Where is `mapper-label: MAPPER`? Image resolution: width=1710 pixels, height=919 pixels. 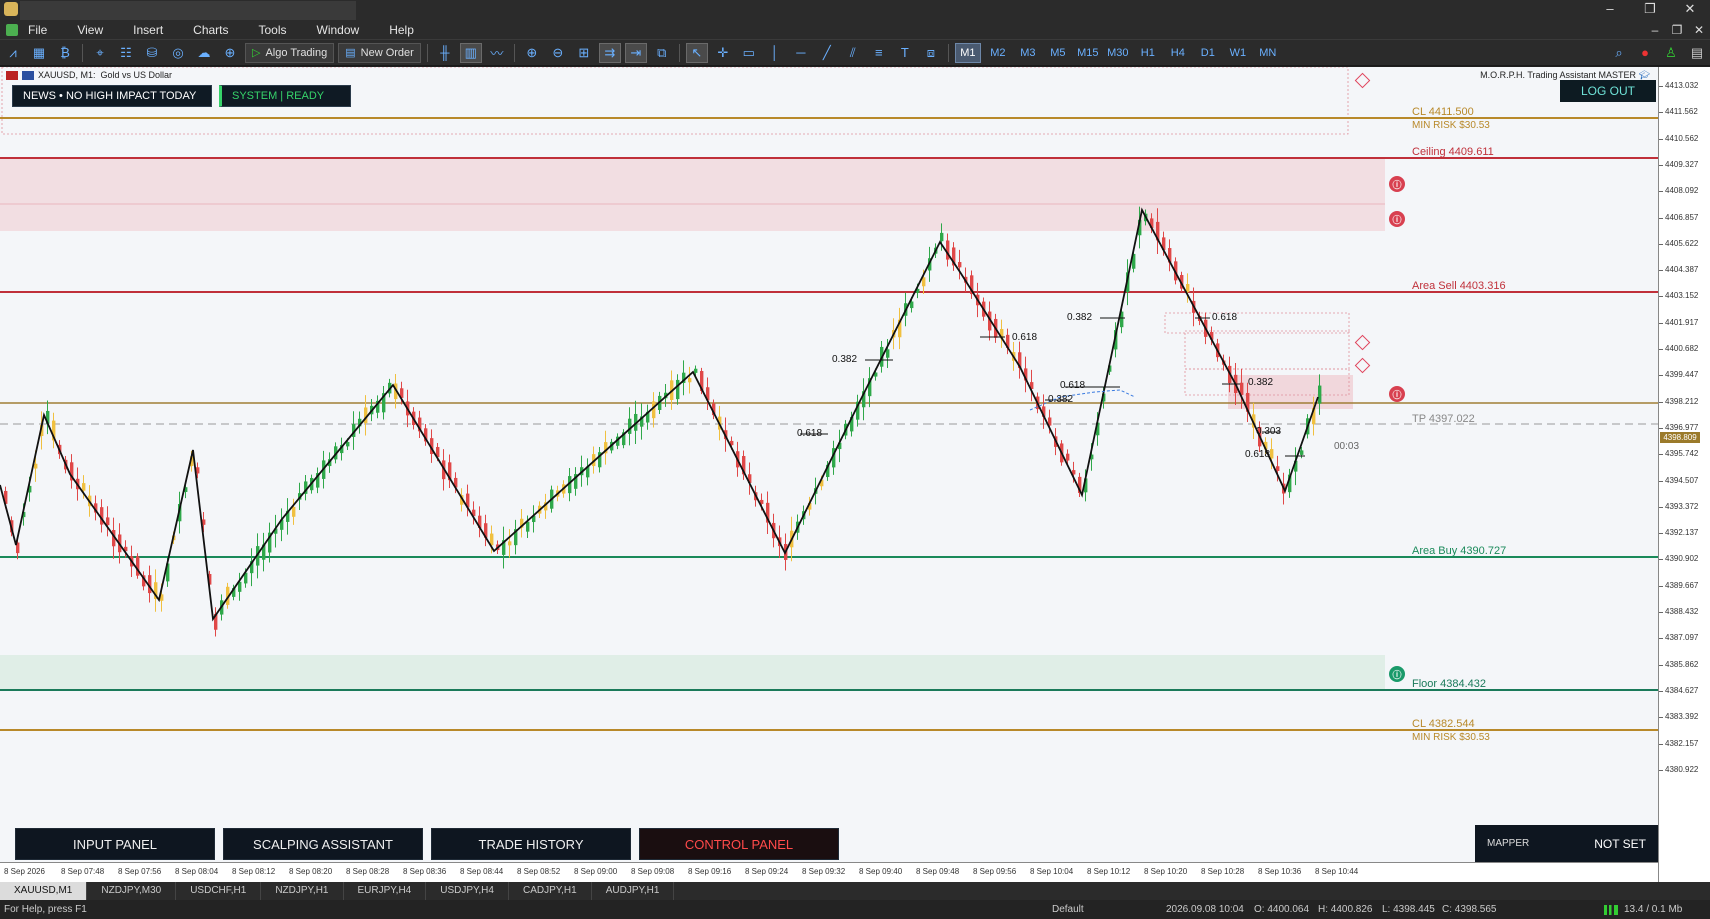 mapper-label: MAPPER is located at coordinates (1508, 843).